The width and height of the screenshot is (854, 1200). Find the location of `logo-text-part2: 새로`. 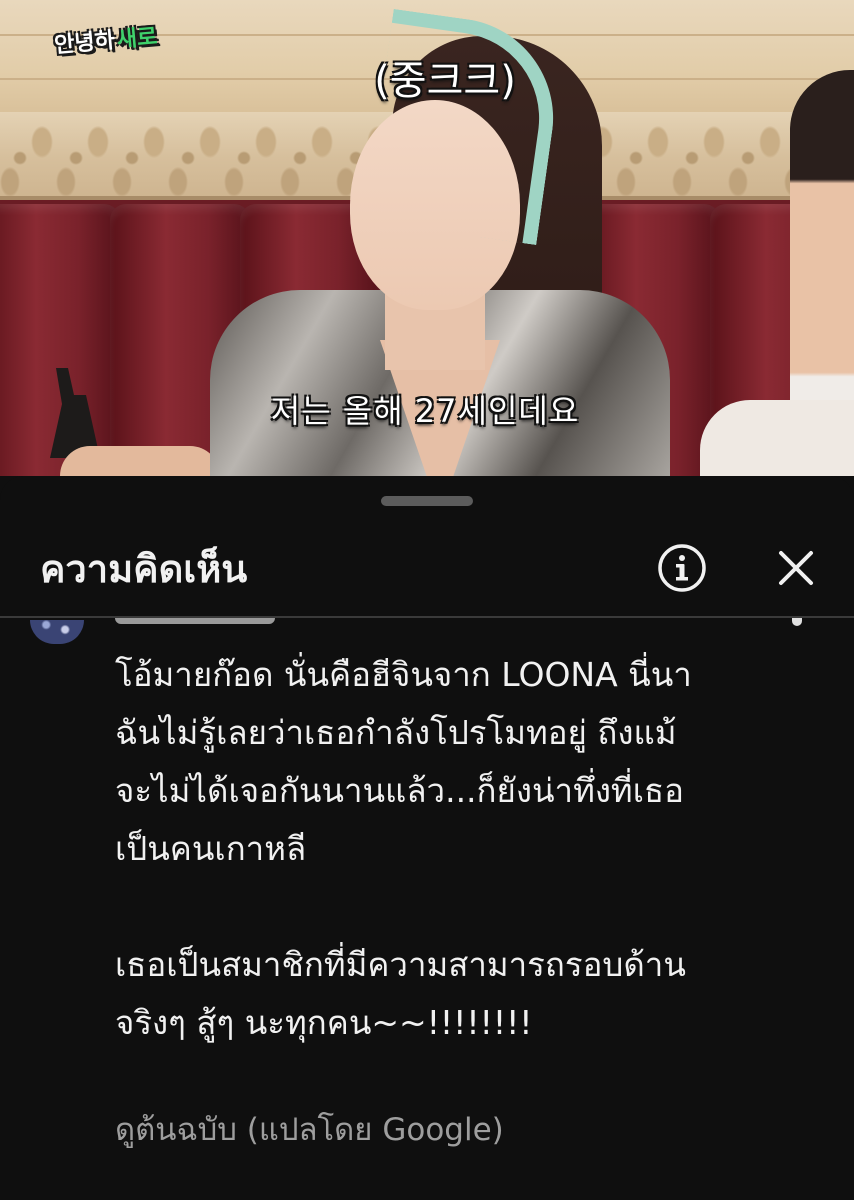

logo-text-part2: 새로 is located at coordinates (137, 38).